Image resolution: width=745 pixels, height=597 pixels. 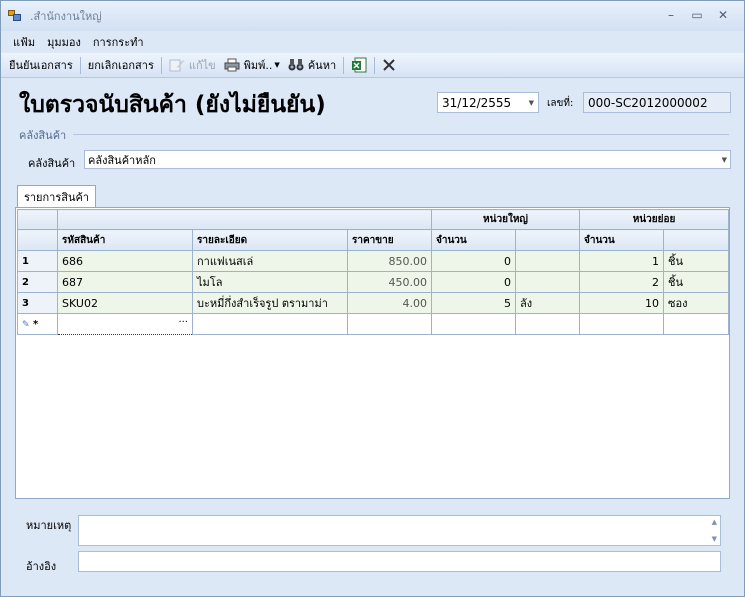 What do you see at coordinates (560, 103) in the screenshot?
I see `doc-no-label: เลขที่:` at bounding box center [560, 103].